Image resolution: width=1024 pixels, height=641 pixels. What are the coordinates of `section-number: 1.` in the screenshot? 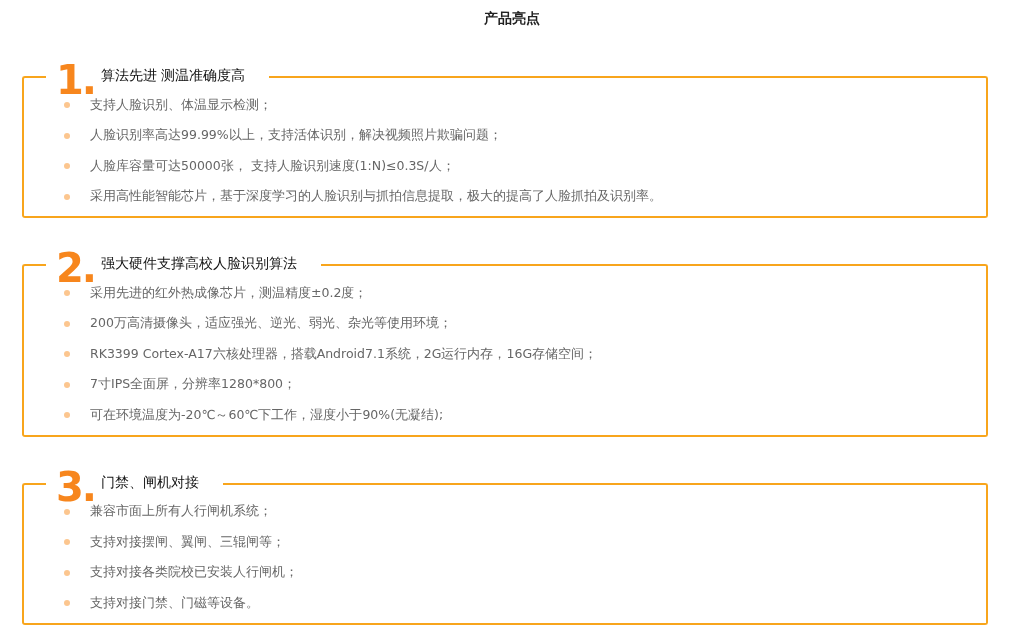 It's located at (76, 80).